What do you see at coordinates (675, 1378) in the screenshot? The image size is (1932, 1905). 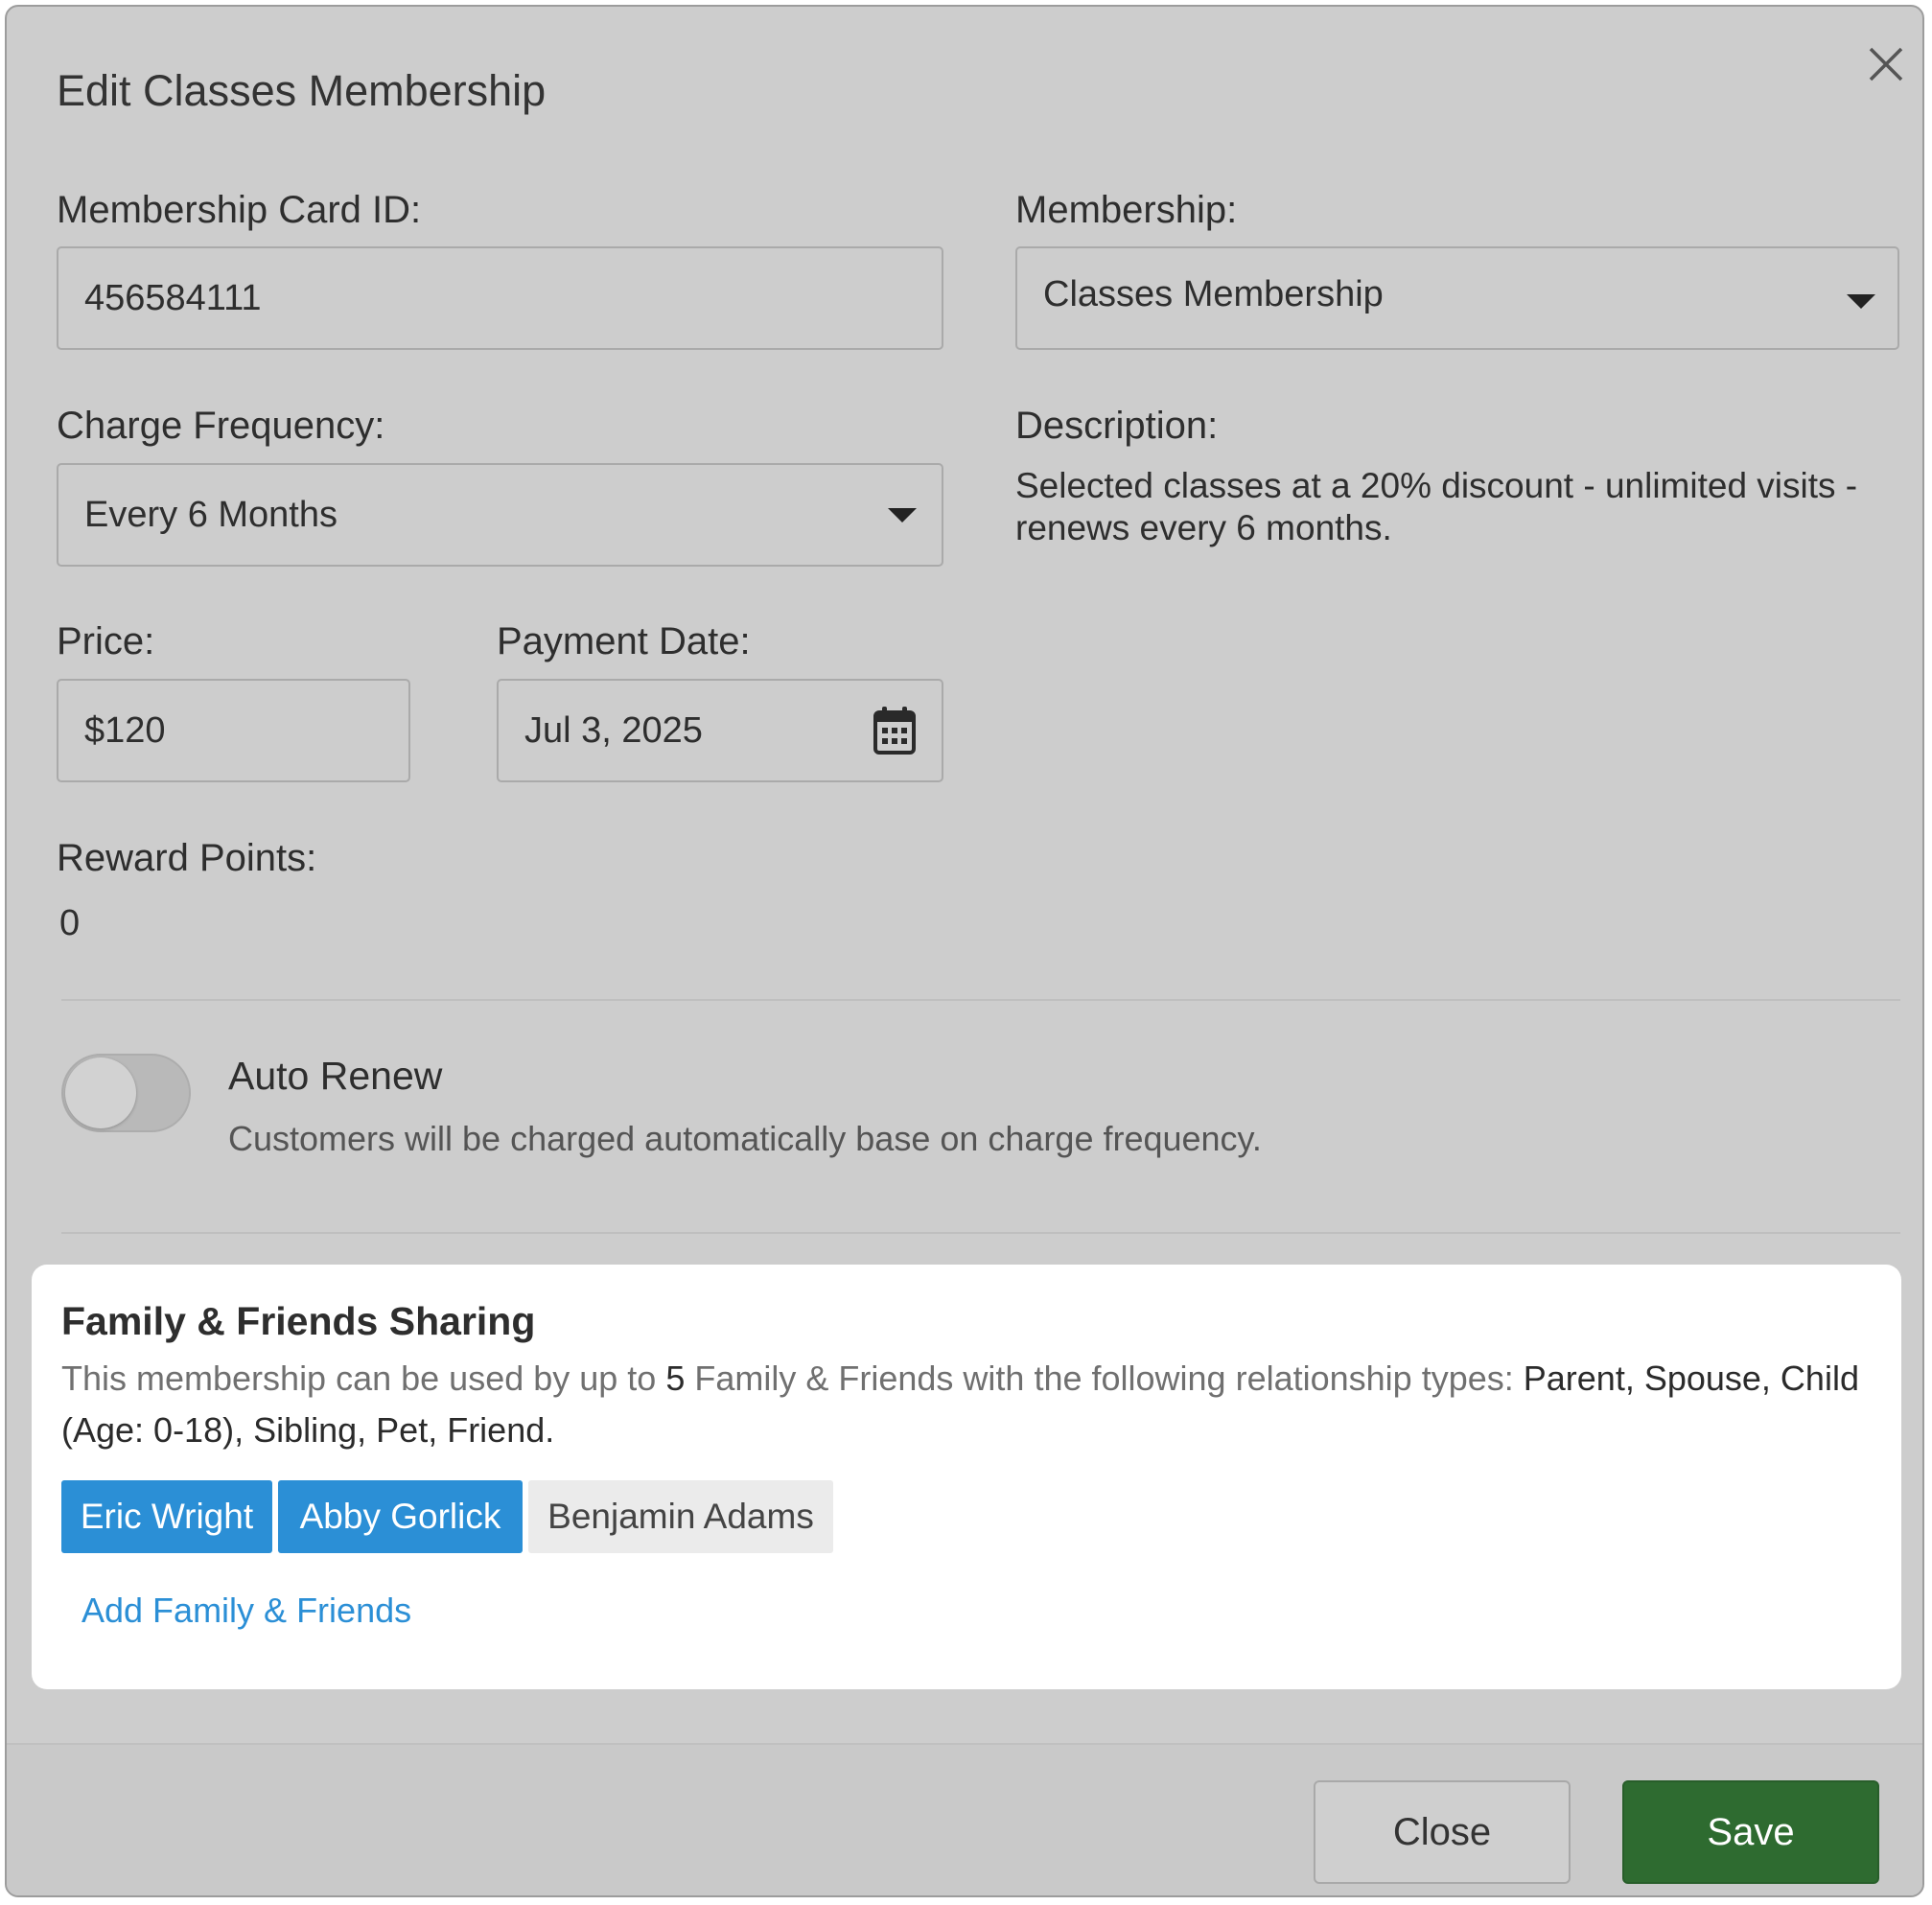 I see `sharing-limit: 5` at bounding box center [675, 1378].